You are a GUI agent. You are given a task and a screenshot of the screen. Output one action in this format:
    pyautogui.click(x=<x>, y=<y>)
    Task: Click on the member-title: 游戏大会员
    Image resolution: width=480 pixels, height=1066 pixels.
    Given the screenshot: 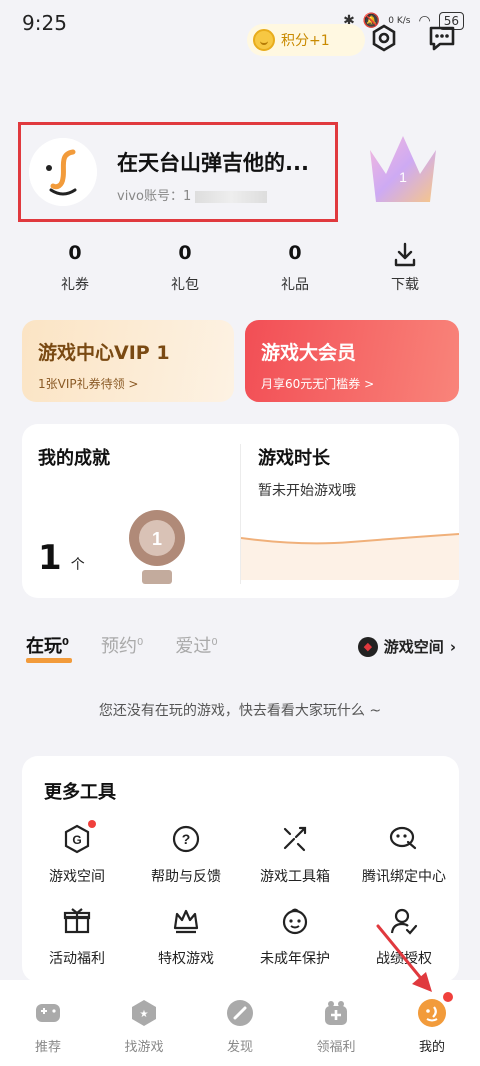 What is the action you would take?
    pyautogui.click(x=309, y=353)
    